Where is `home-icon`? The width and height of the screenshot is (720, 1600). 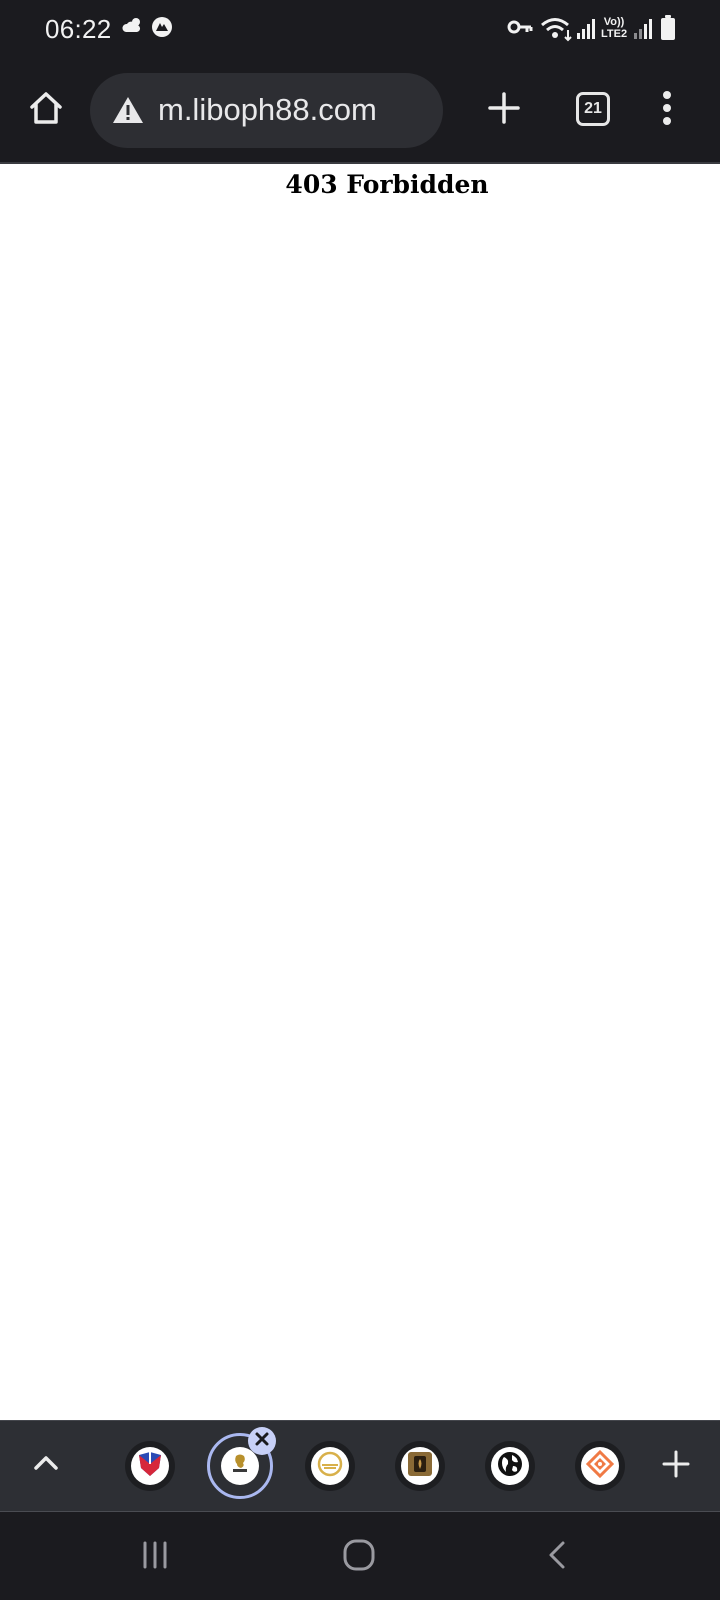 home-icon is located at coordinates (46, 110).